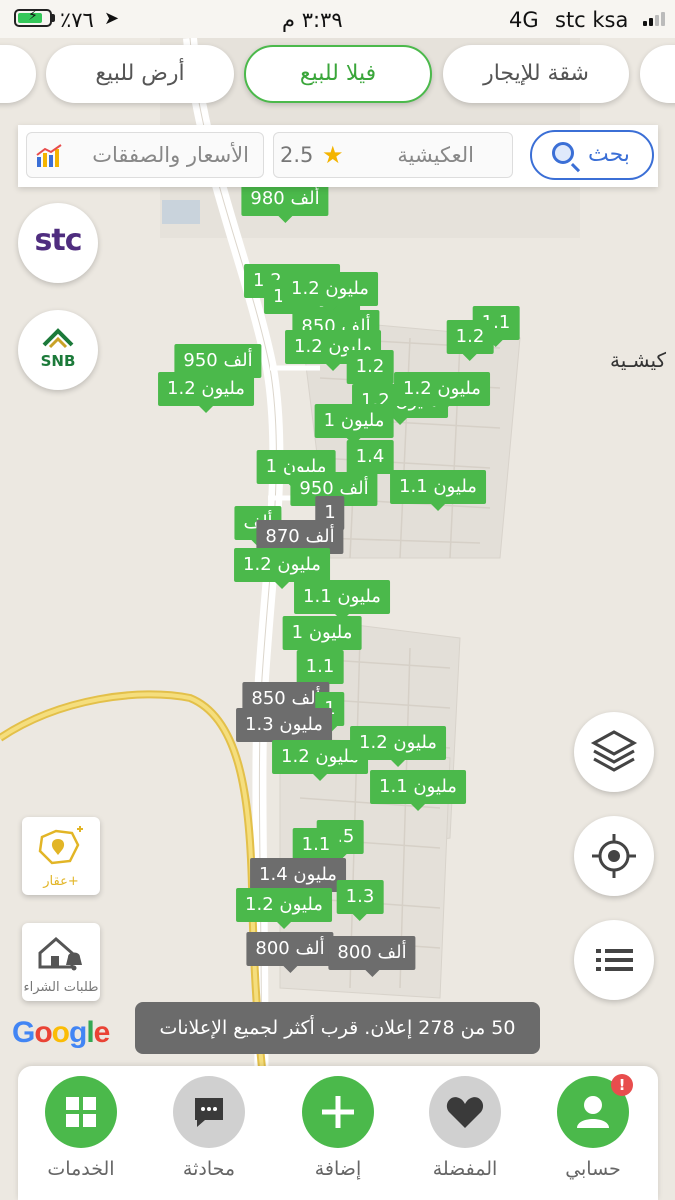  Describe the element at coordinates (58, 350) in the screenshot. I see `snb-button: SNB` at that location.